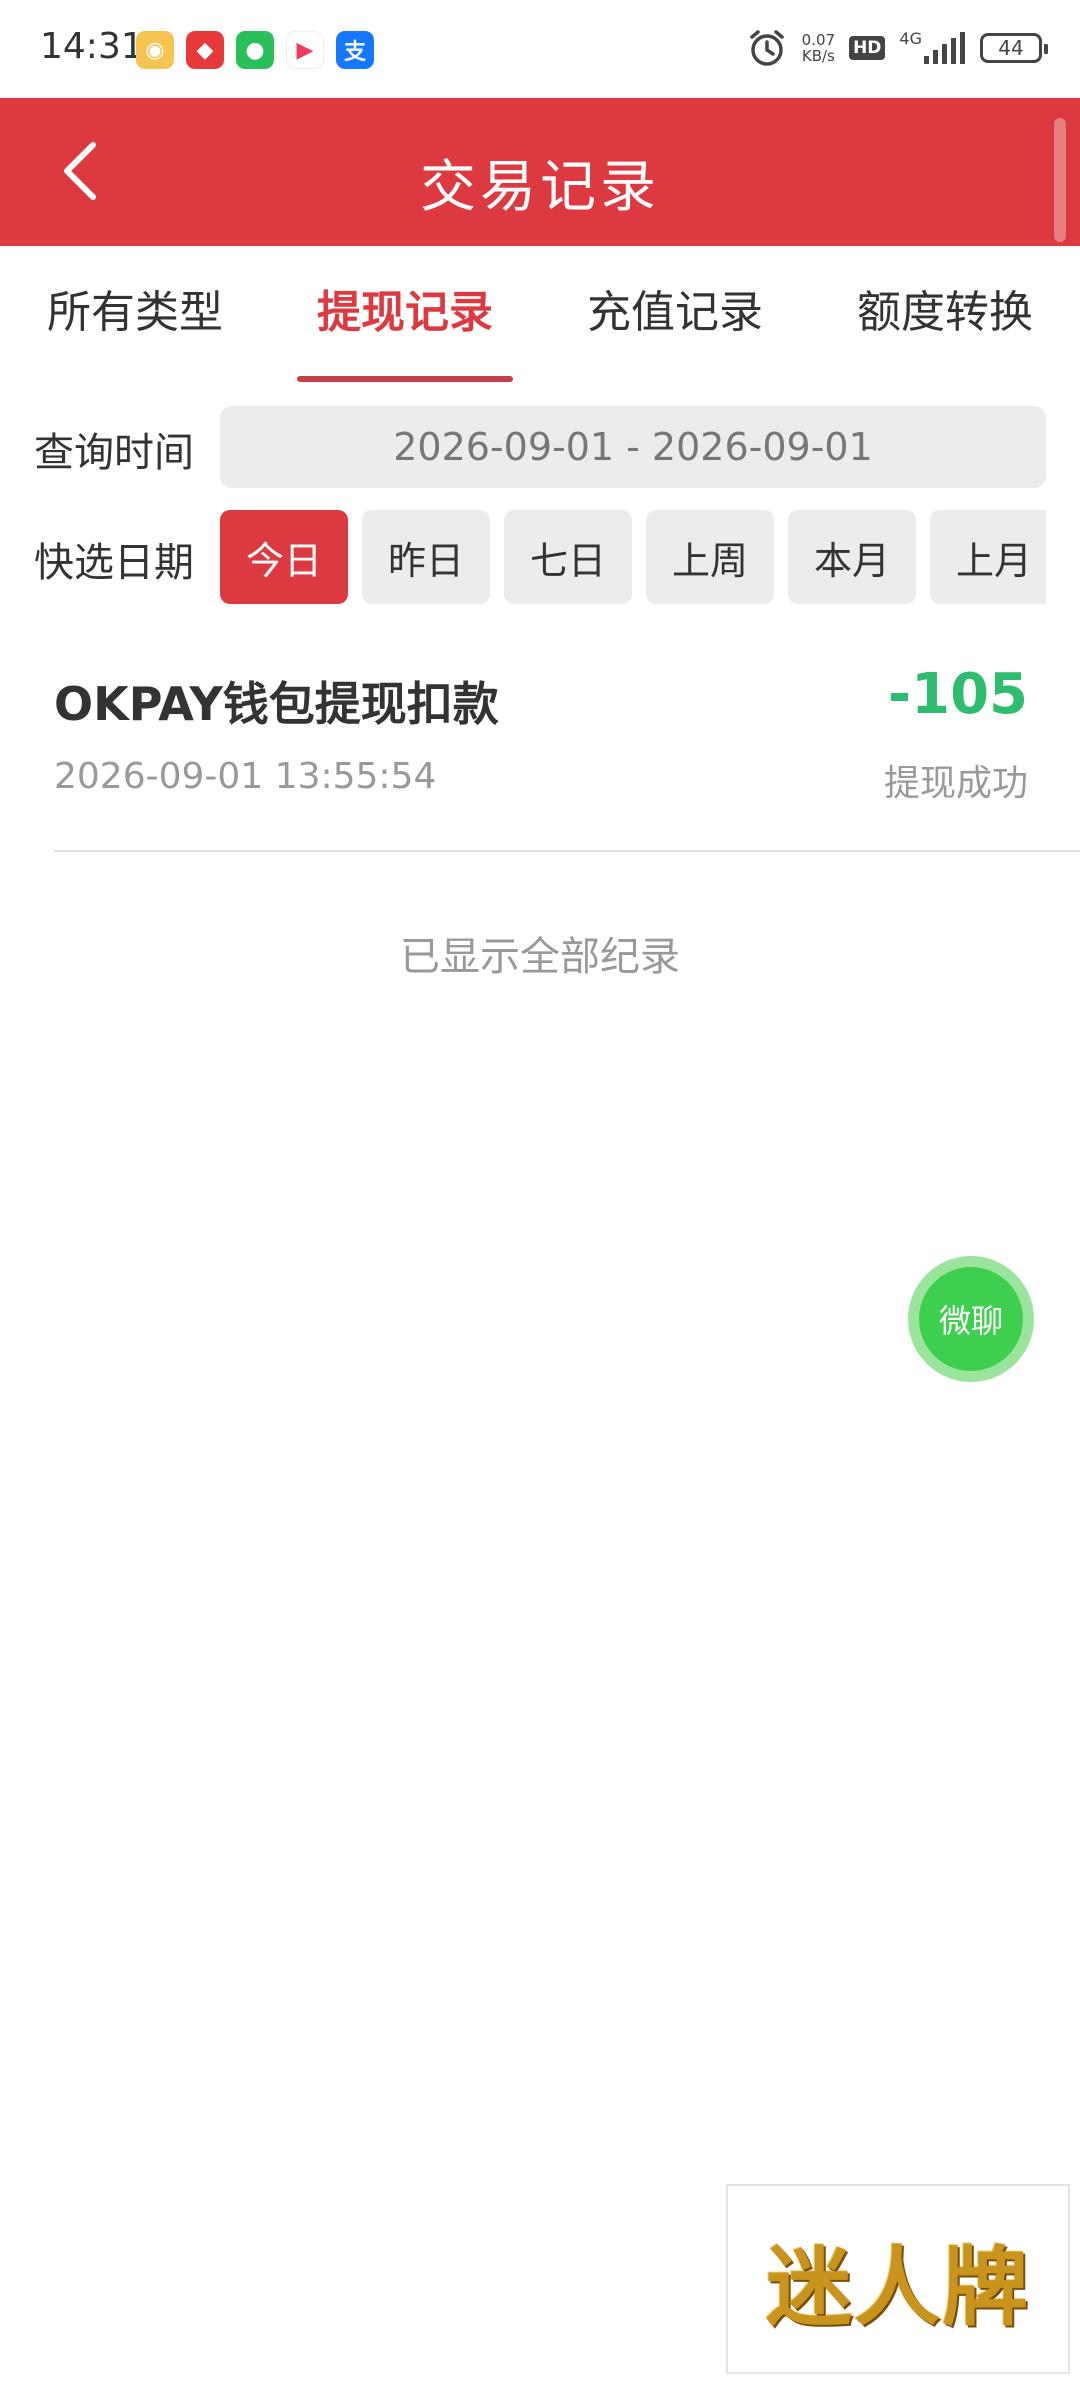 This screenshot has height=2400, width=1080. I want to click on tab-label: 所有类型, so click(135, 312).